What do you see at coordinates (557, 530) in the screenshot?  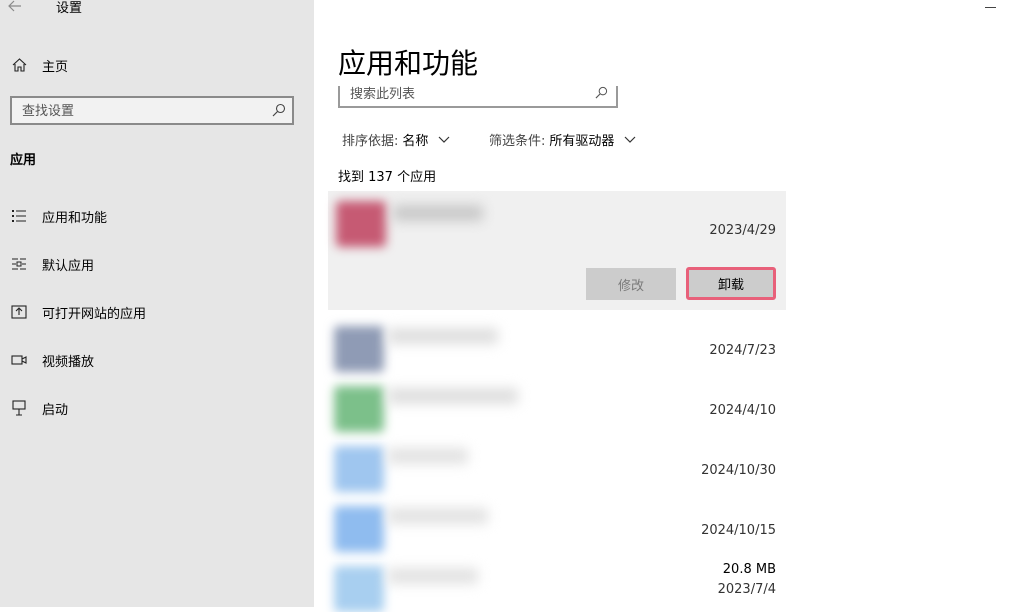 I see `list-item: 2024/10/15` at bounding box center [557, 530].